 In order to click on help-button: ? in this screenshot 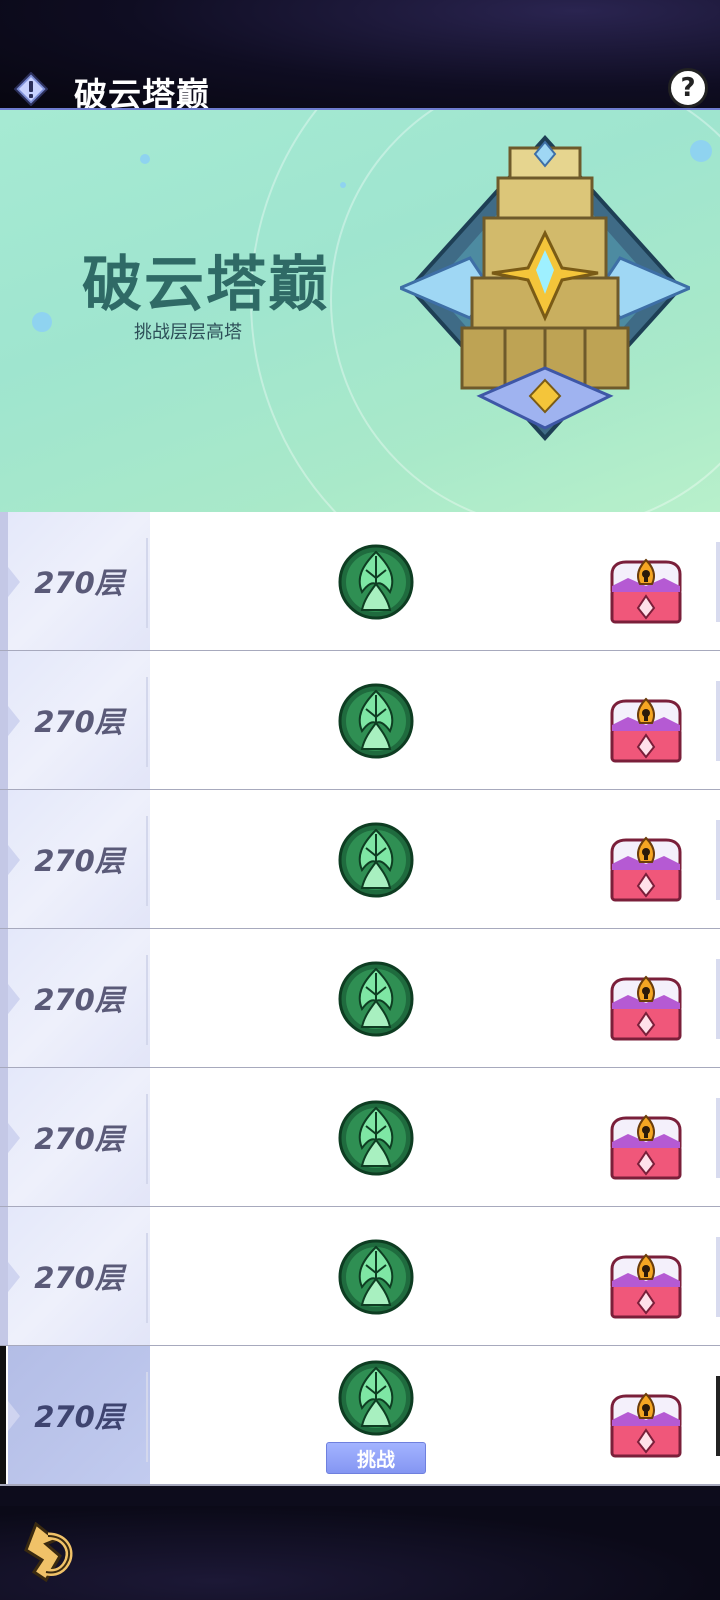, I will do `click(688, 88)`.